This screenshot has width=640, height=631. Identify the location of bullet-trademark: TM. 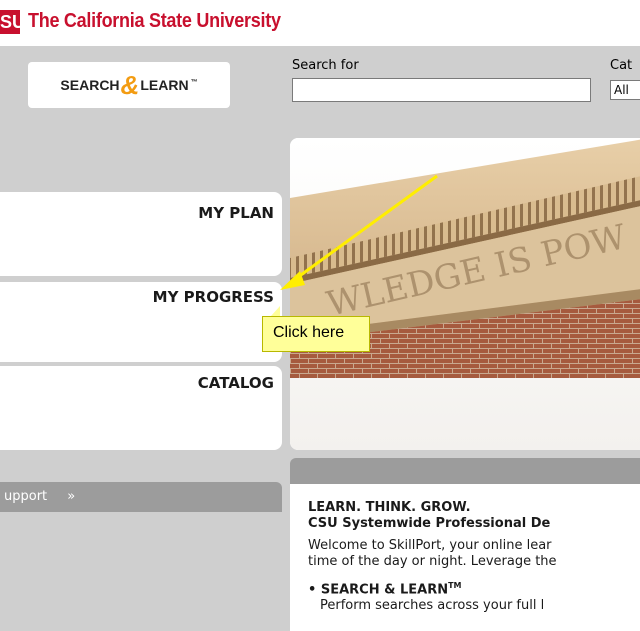
(455, 585).